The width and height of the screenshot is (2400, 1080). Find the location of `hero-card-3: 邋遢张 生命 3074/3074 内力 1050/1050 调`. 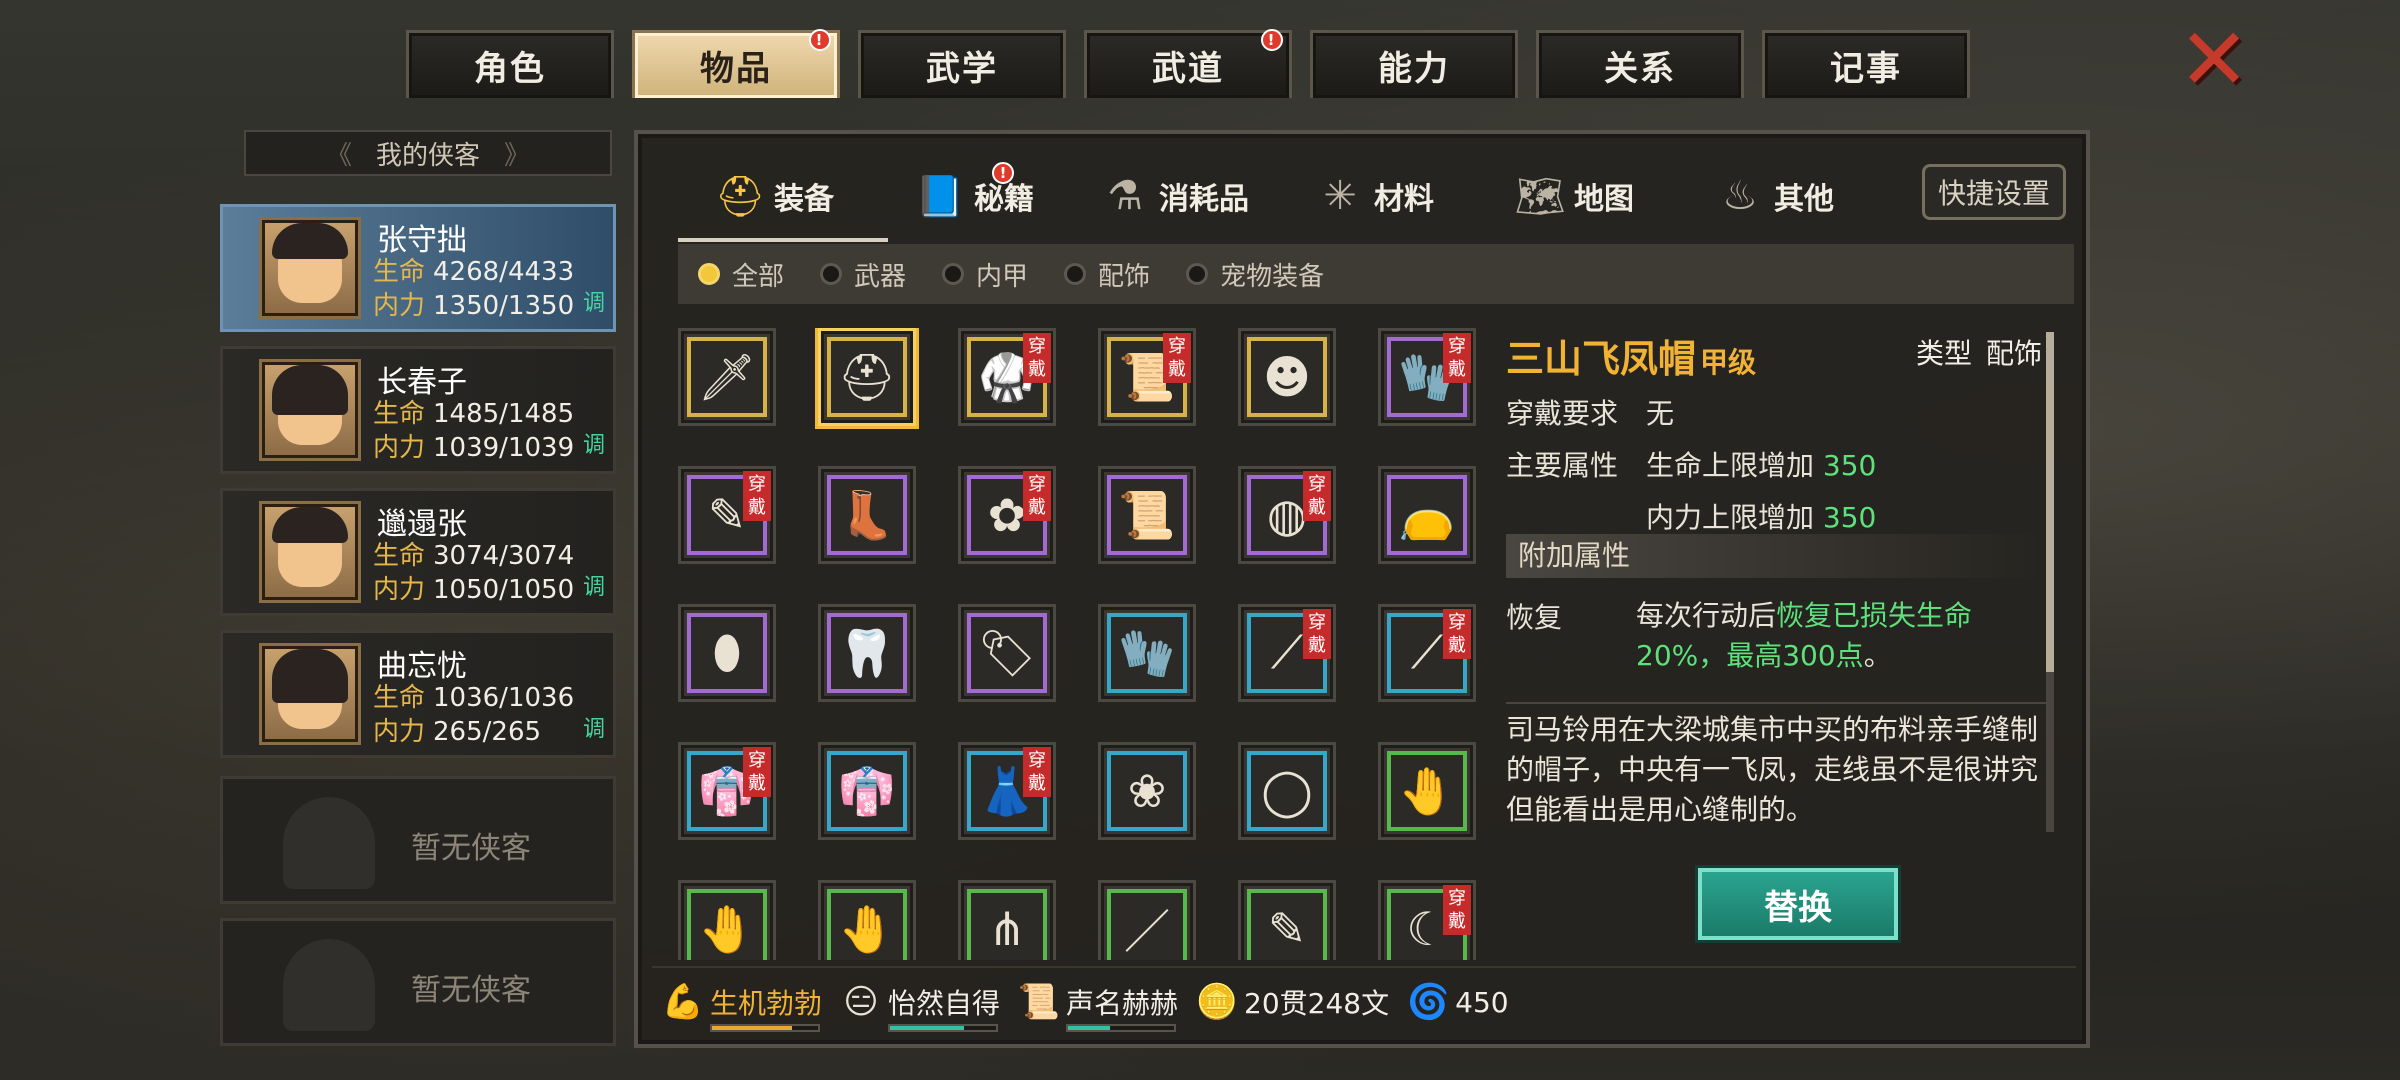

hero-card-3: 邋遢张 生命 3074/3074 内力 1050/1050 调 is located at coordinates (418, 552).